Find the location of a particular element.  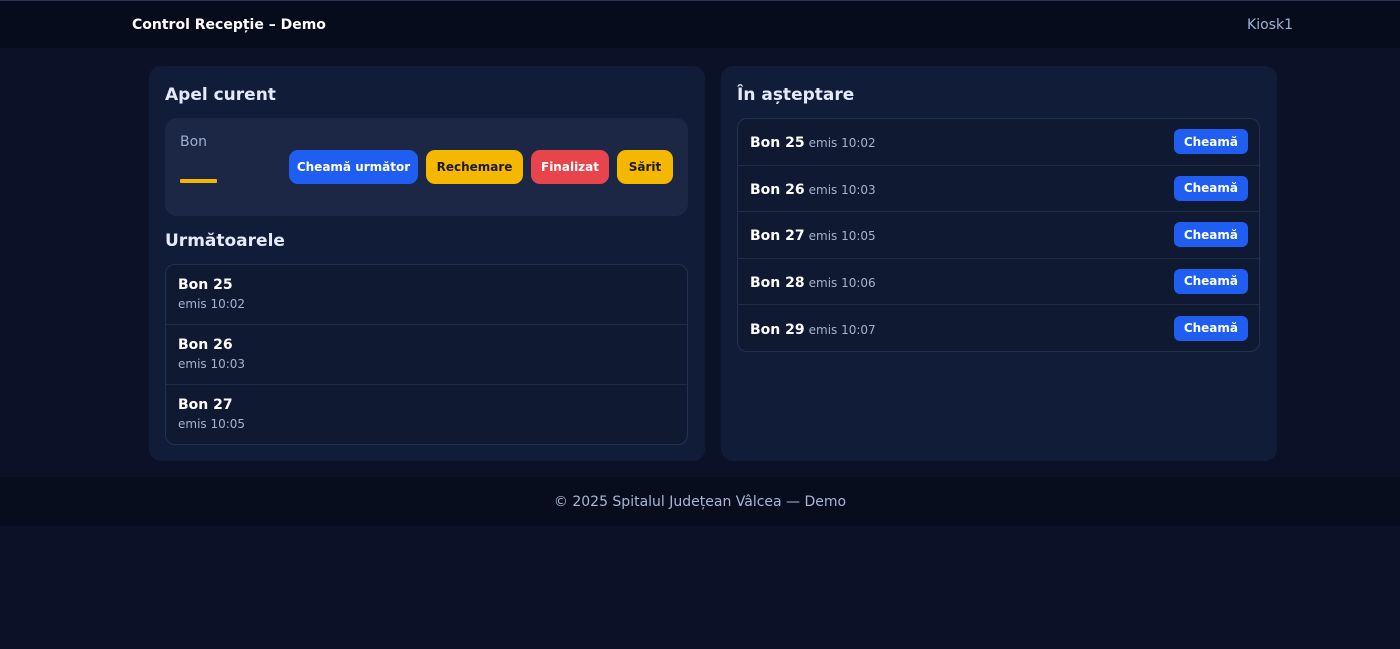

waiting-list-item: Bon 28 emis 10:06 Cheamă is located at coordinates (998, 282).